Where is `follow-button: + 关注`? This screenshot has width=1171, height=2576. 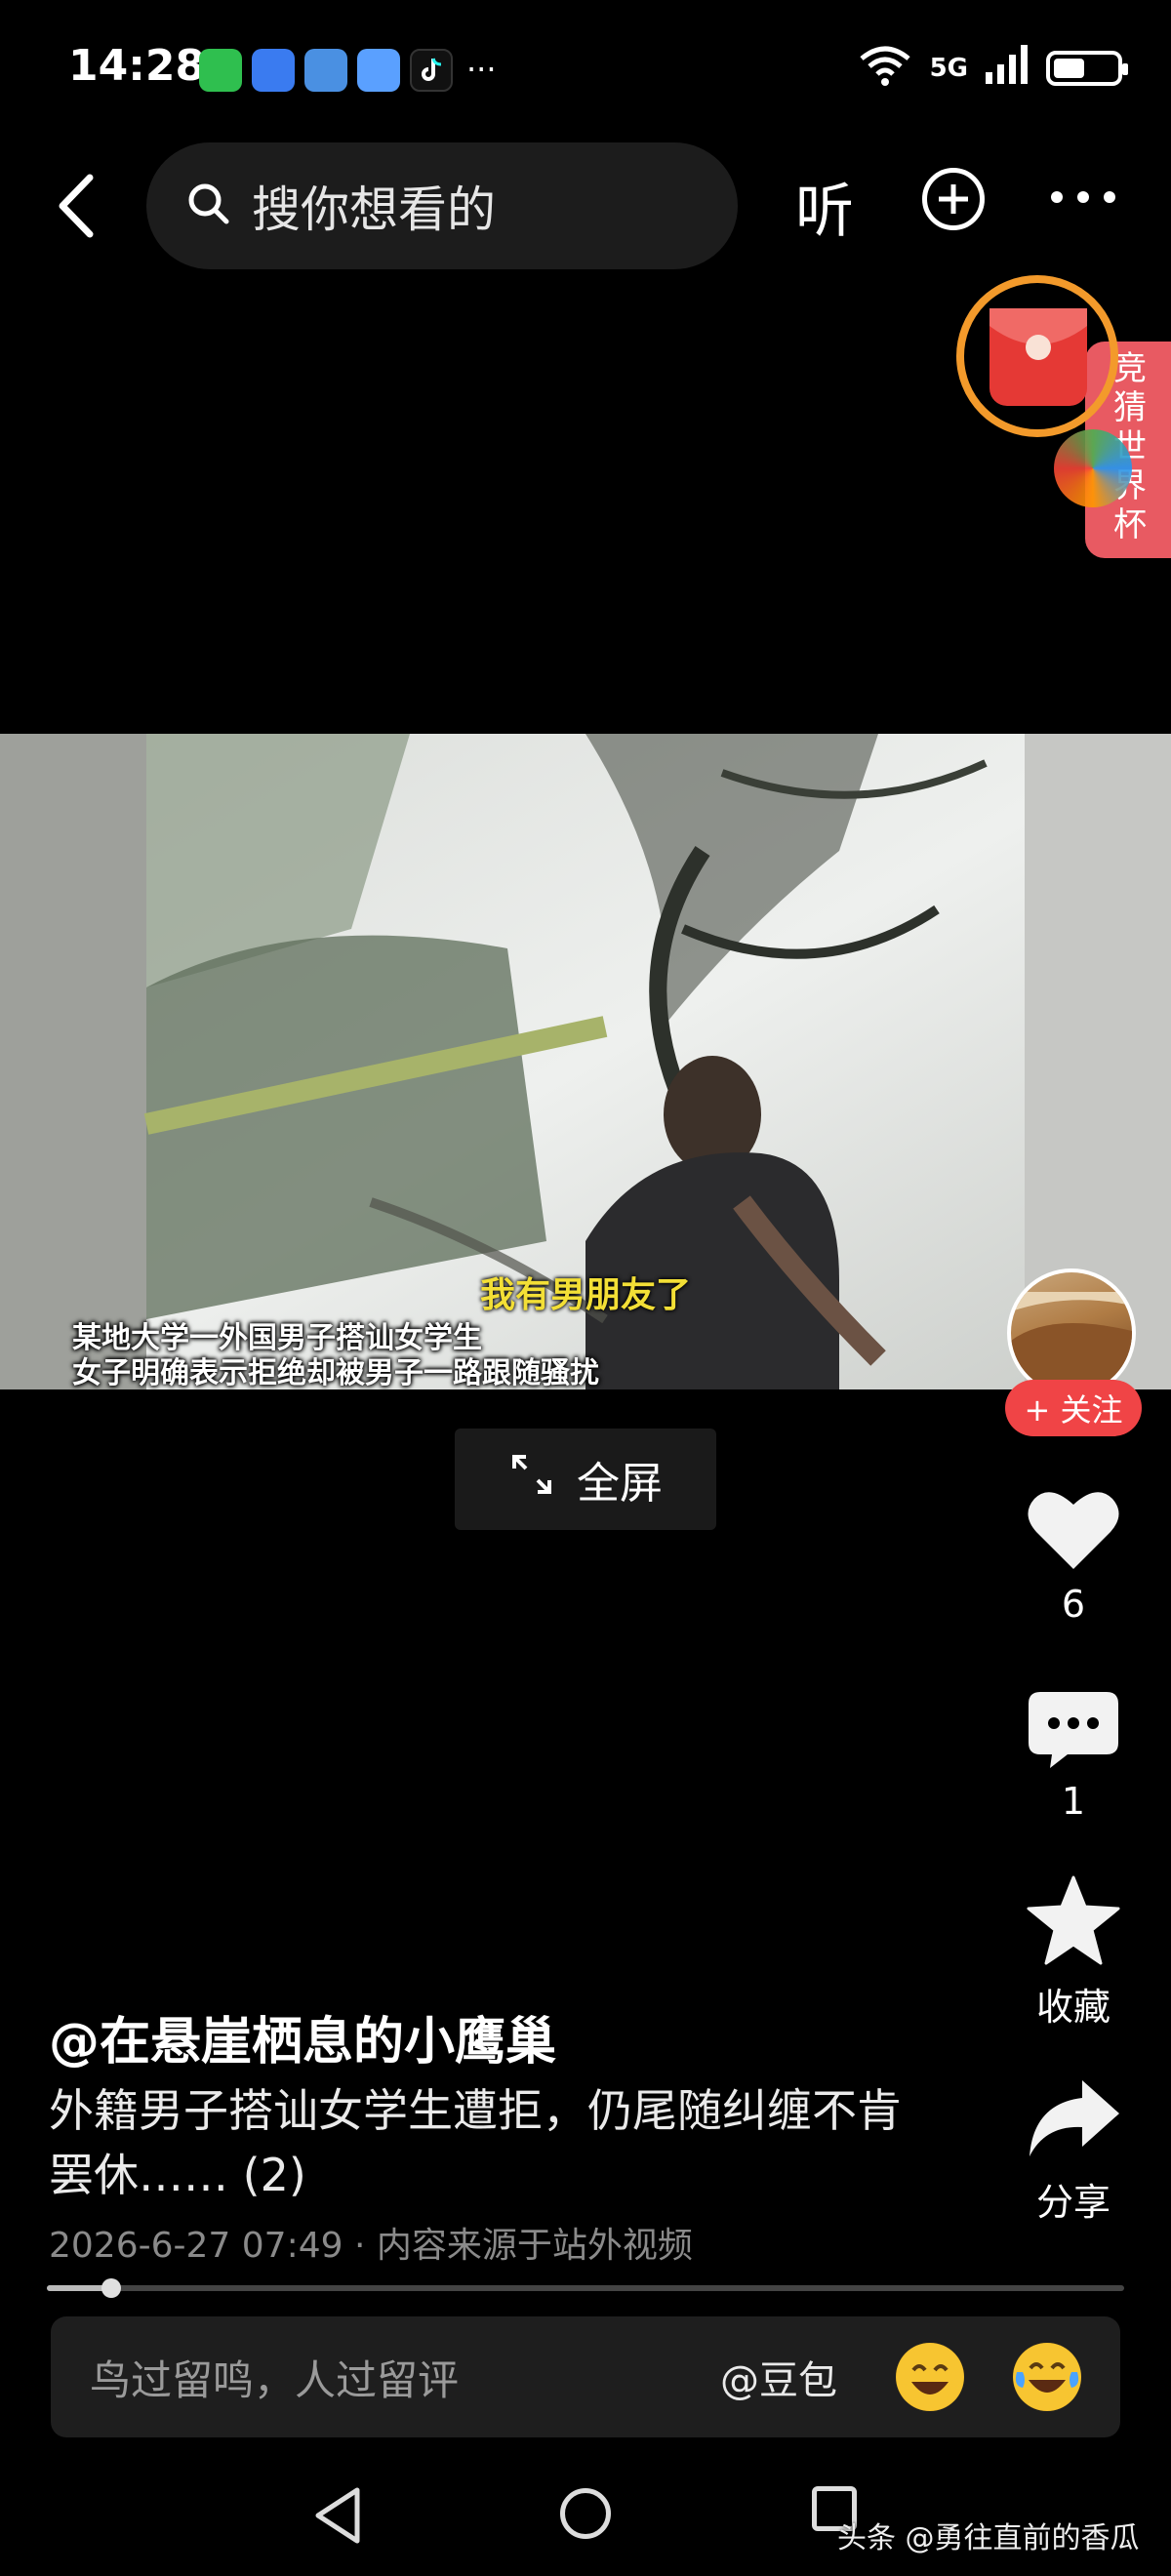 follow-button: + 关注 is located at coordinates (1073, 1408).